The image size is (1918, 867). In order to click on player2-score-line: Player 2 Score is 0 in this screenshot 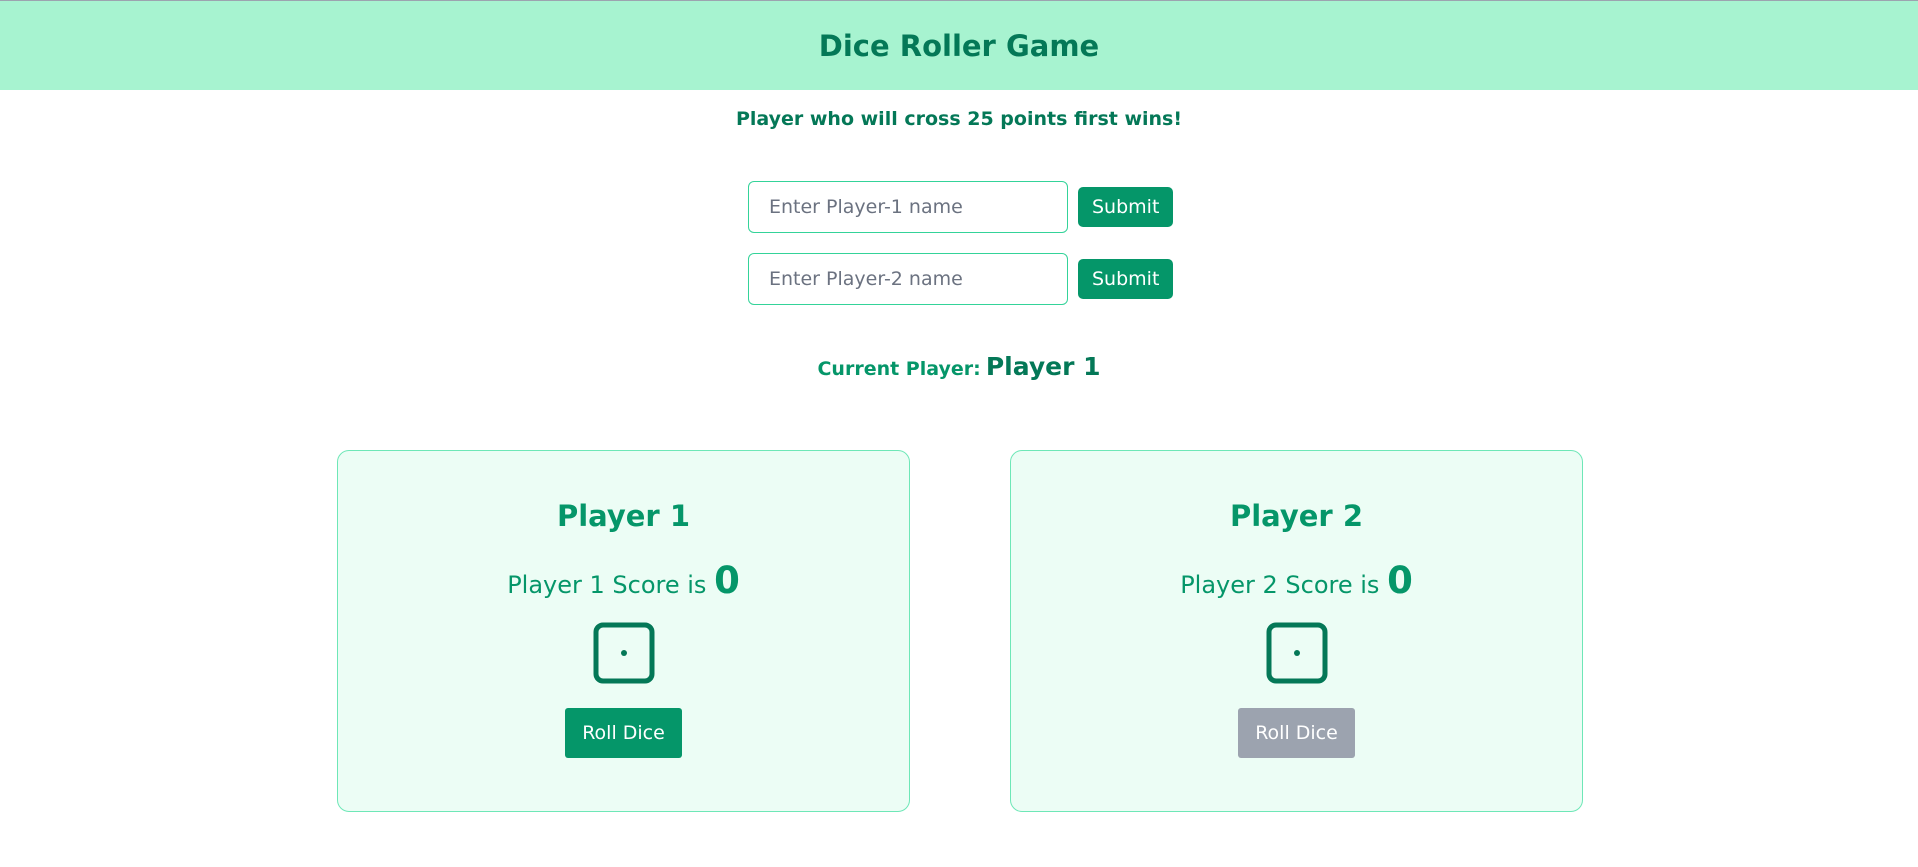, I will do `click(1296, 580)`.